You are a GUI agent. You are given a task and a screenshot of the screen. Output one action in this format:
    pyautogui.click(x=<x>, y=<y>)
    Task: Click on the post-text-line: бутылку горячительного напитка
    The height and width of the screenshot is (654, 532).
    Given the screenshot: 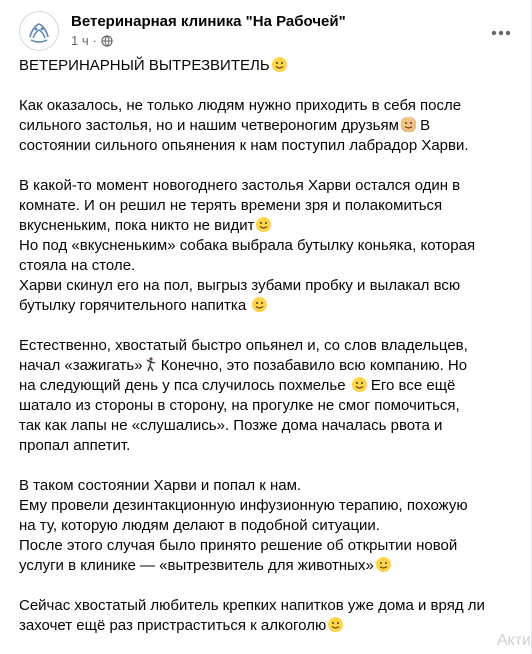 What is the action you would take?
    pyautogui.click(x=266, y=306)
    